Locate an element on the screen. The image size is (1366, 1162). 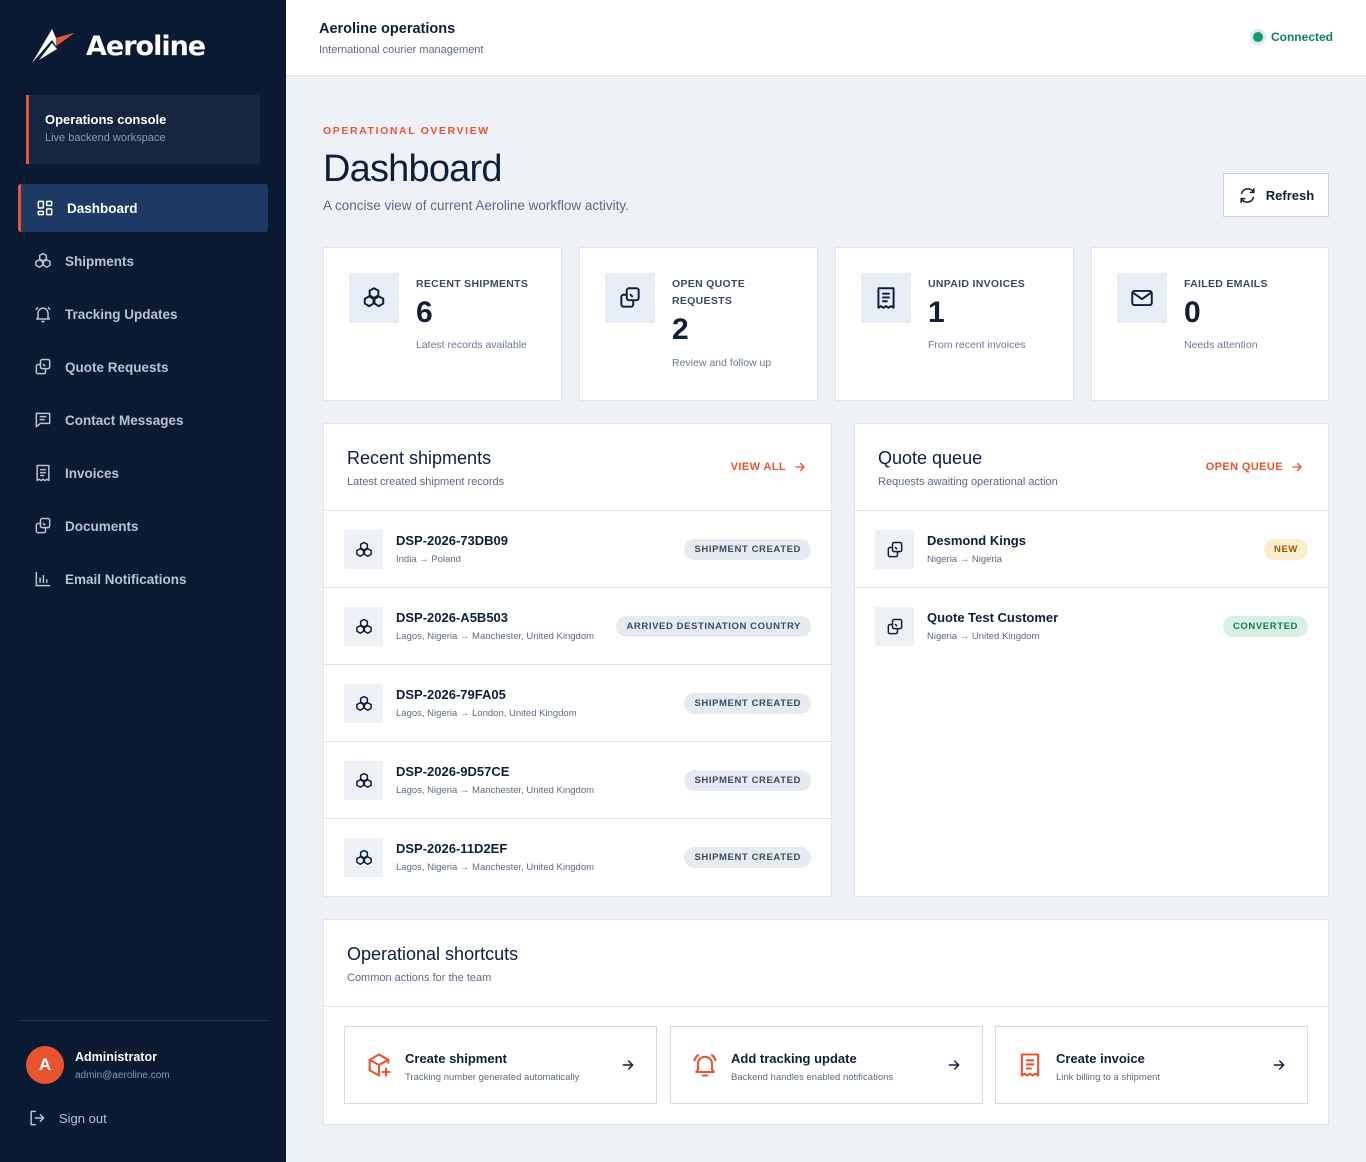
sidebar-item-label: Invoices is located at coordinates (92, 473).